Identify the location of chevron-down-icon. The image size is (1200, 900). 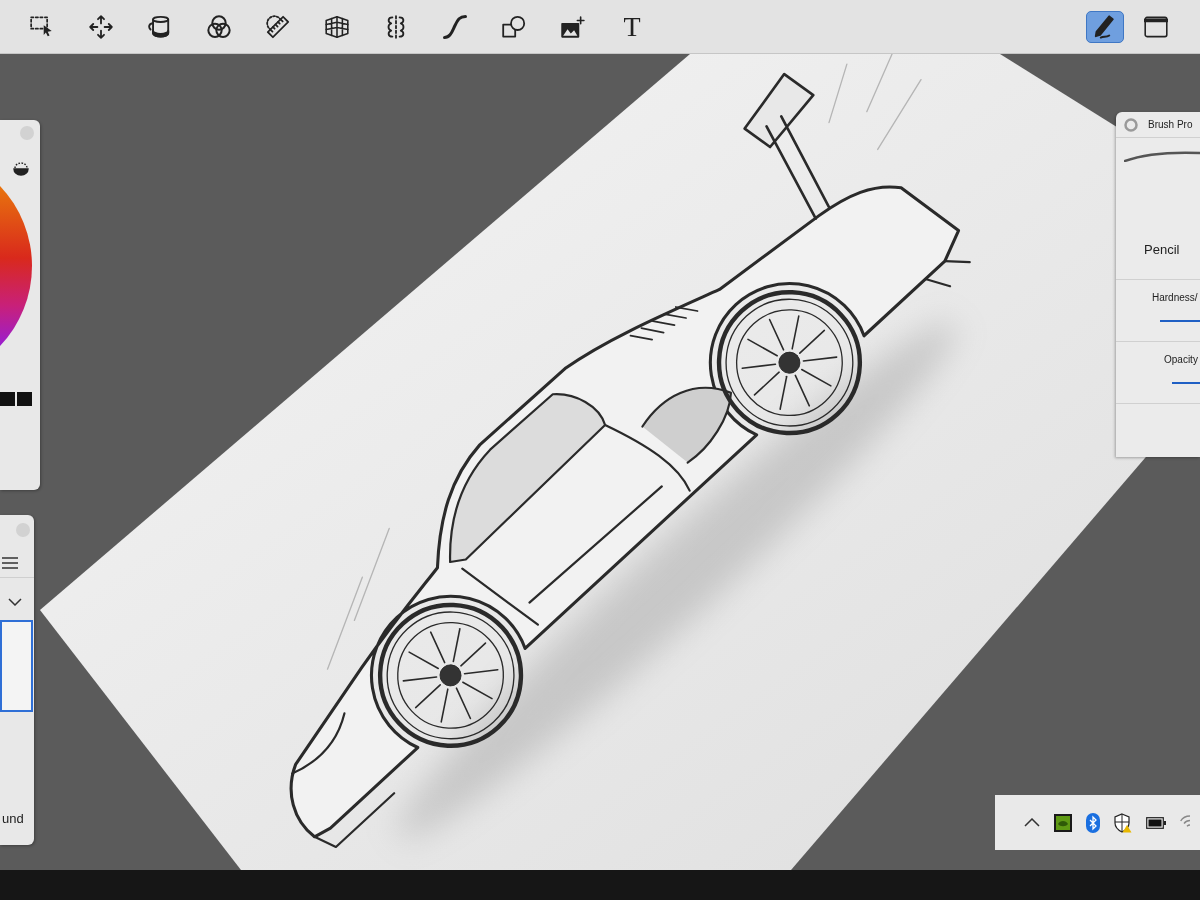
(15, 602).